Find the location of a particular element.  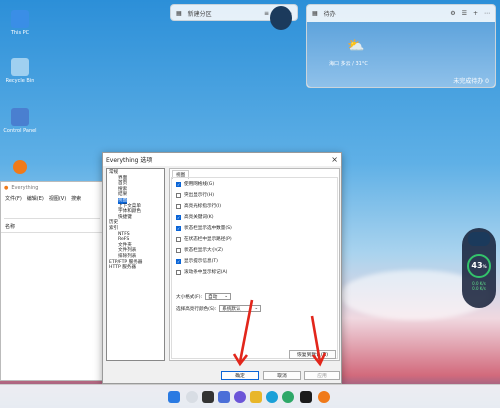

file-explorer-icon is located at coordinates (256, 397).